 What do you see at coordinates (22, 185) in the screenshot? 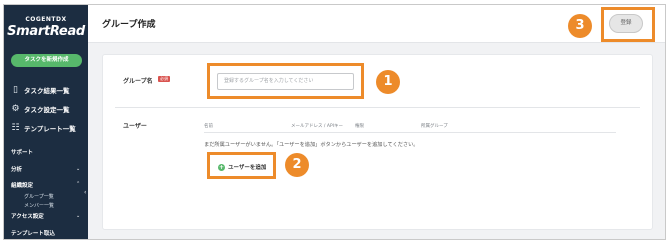
I see `sidebar-item-admin: 組織設定` at bounding box center [22, 185].